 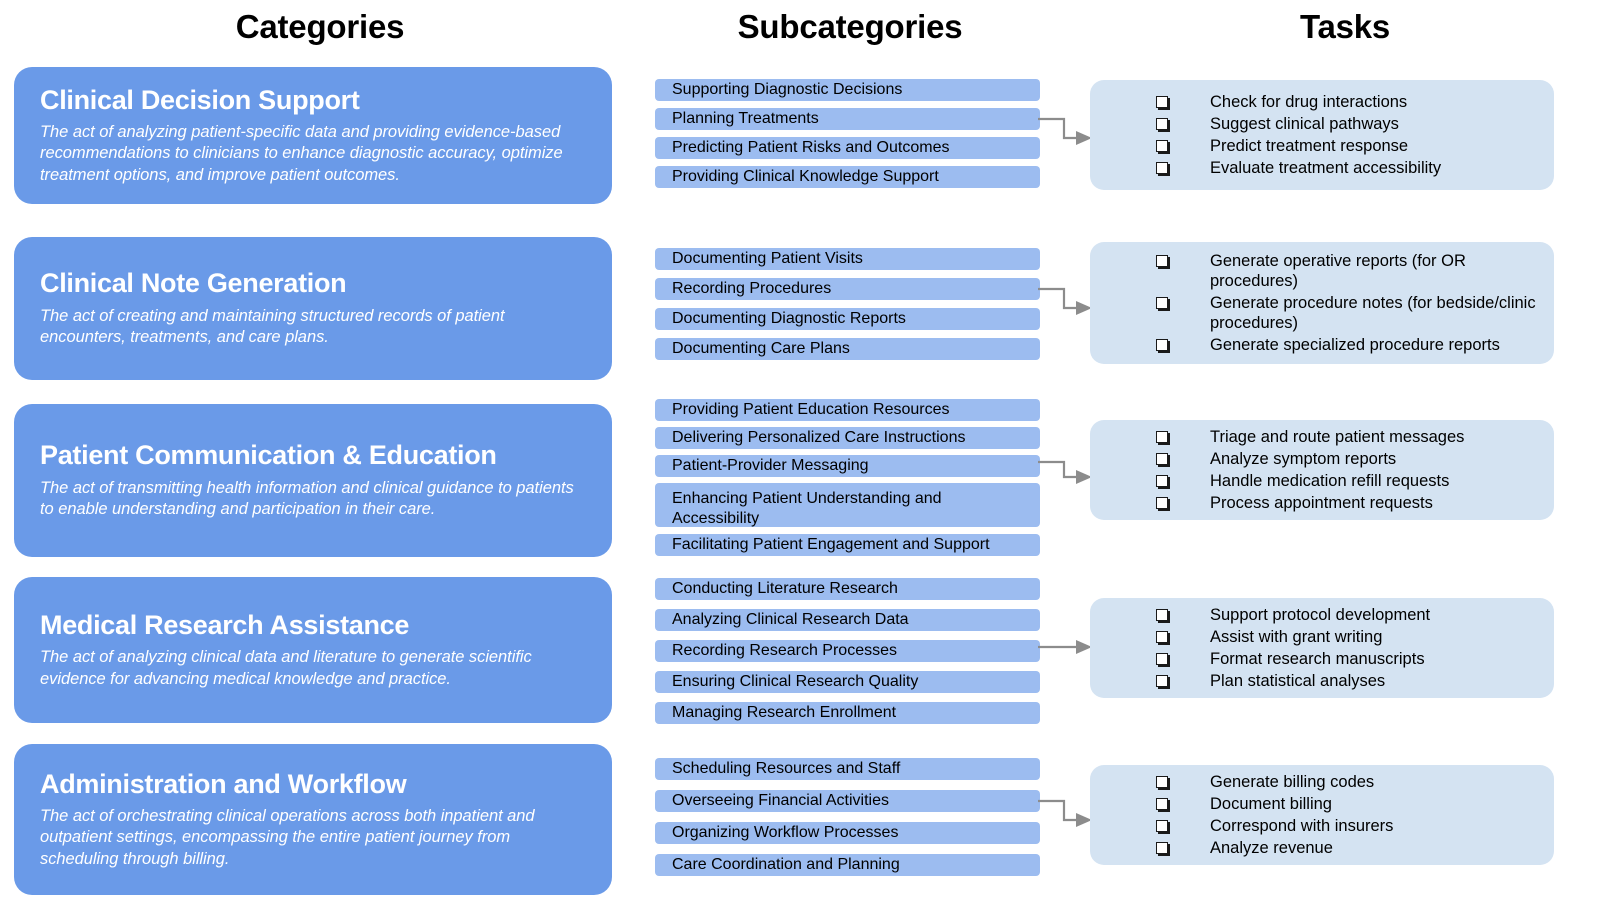 I want to click on subcategory-bar: Documenting Diagnostic Reports, so click(x=847, y=319).